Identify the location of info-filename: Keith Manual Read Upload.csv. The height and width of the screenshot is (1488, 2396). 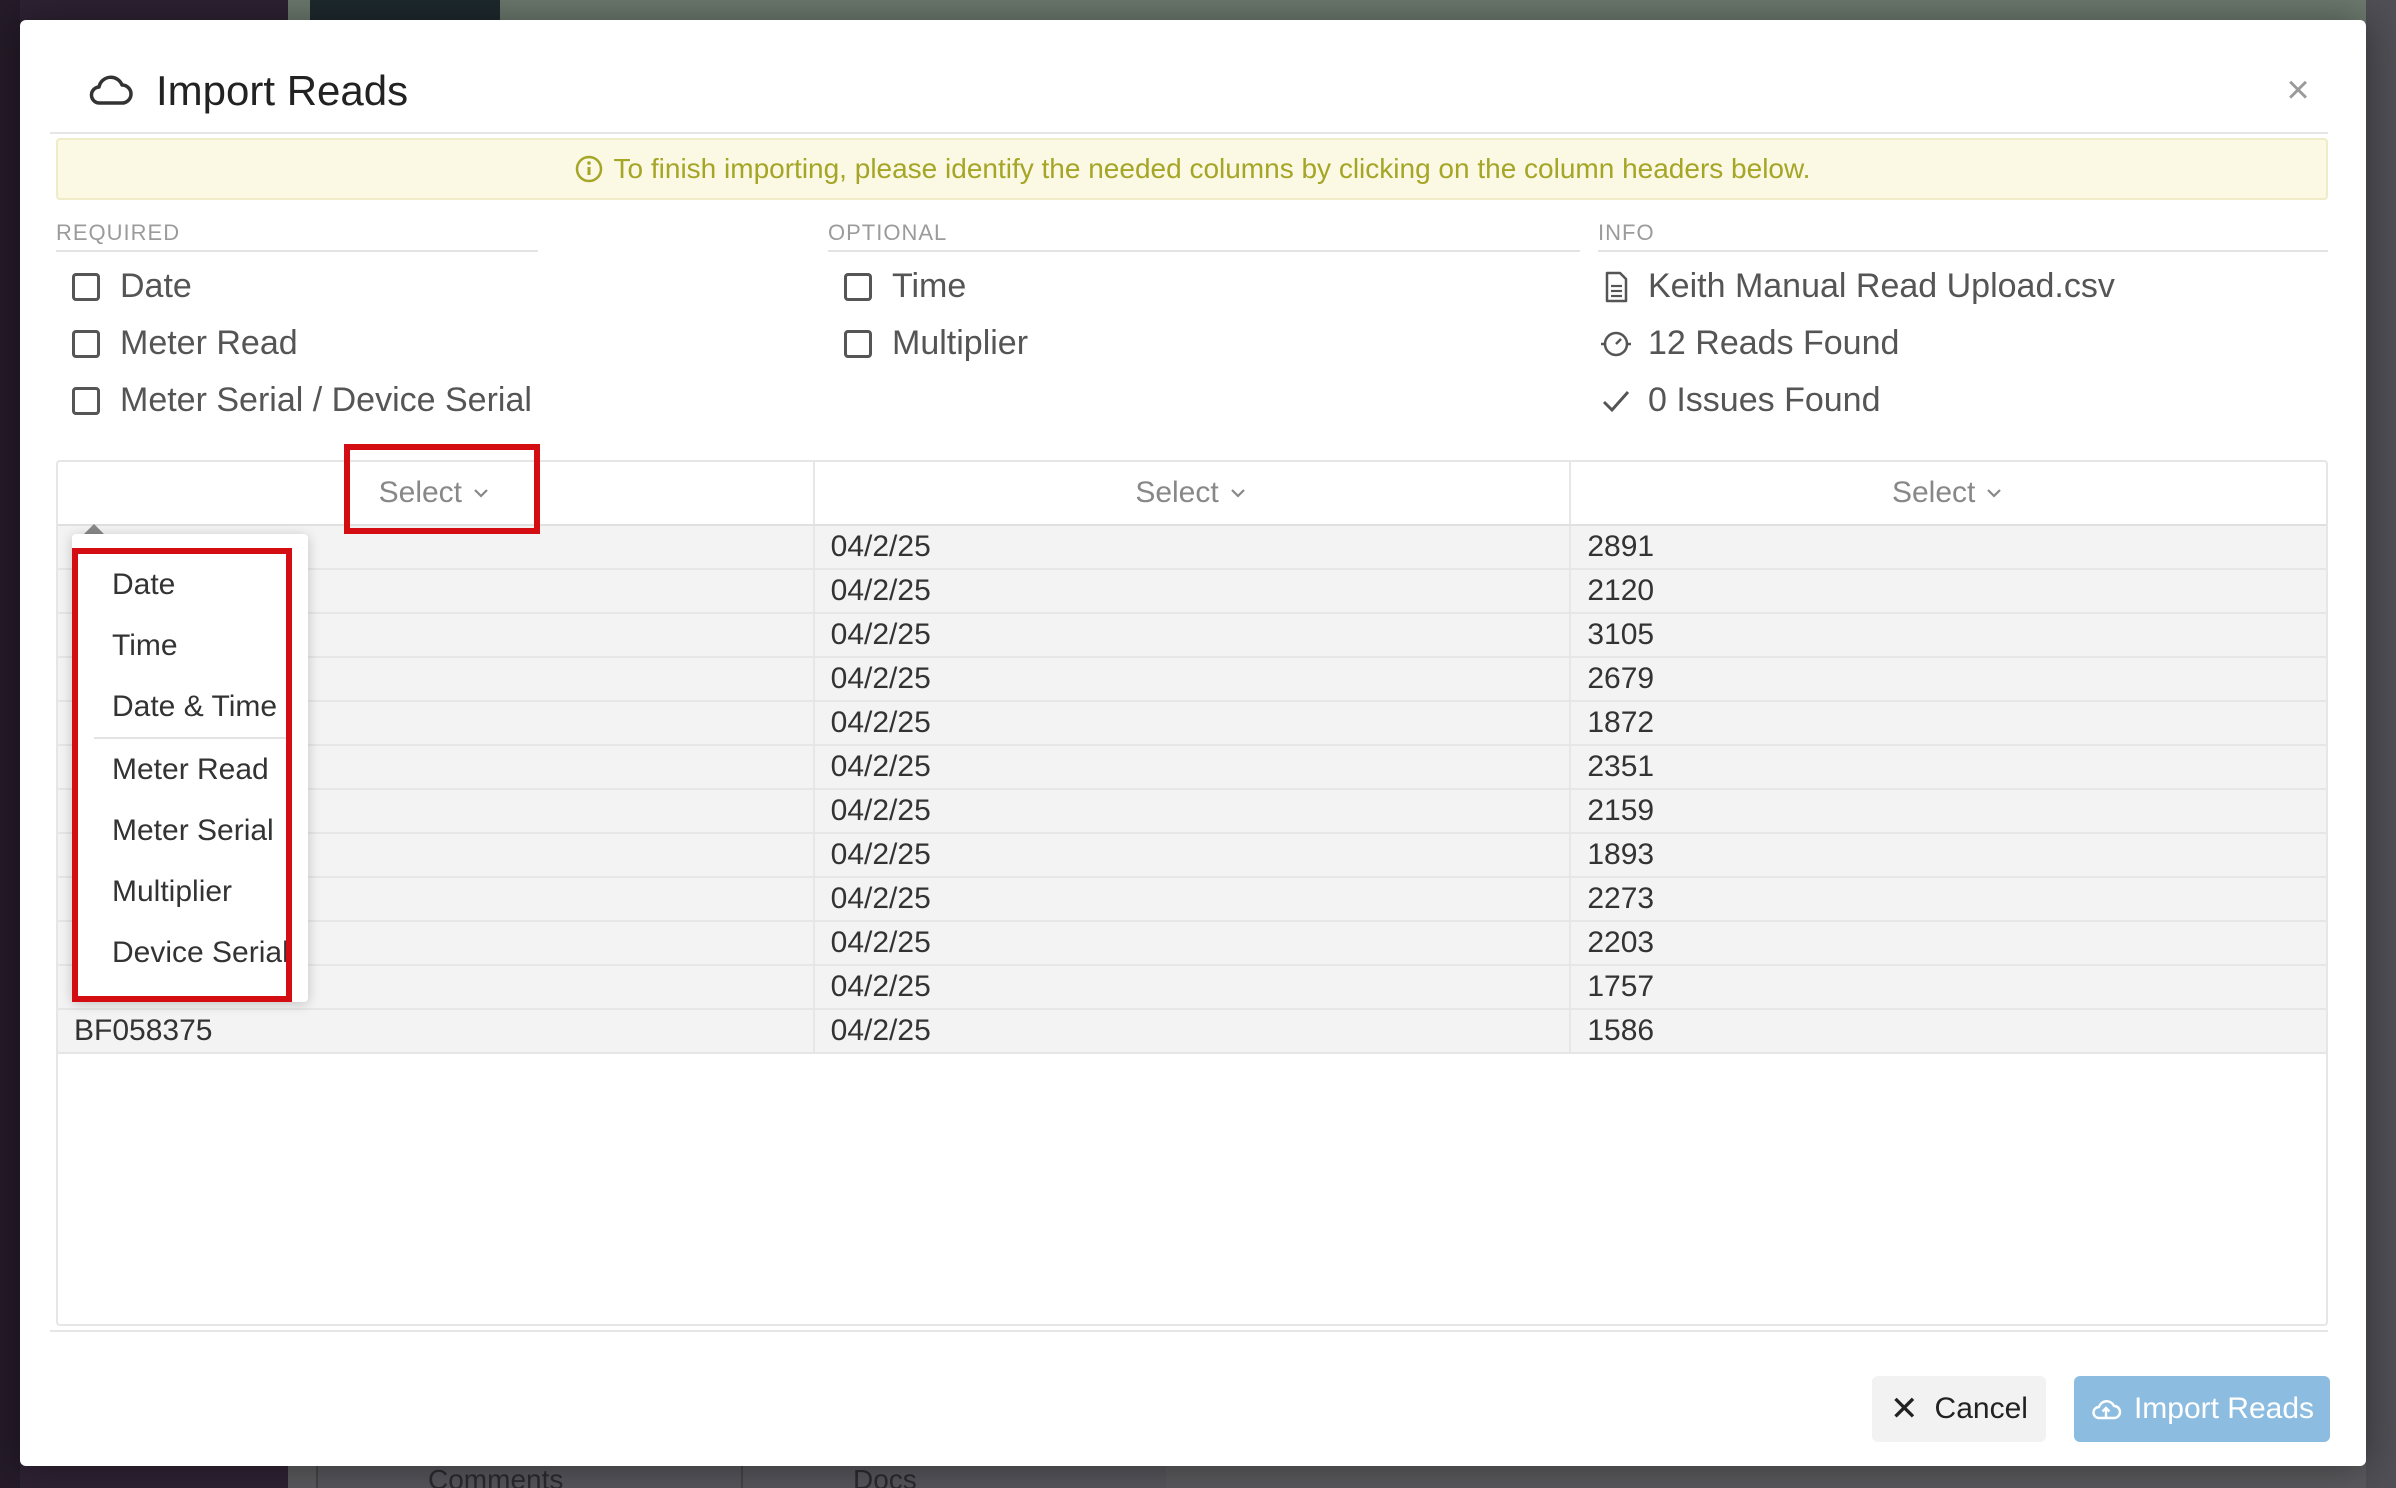
(1963, 286).